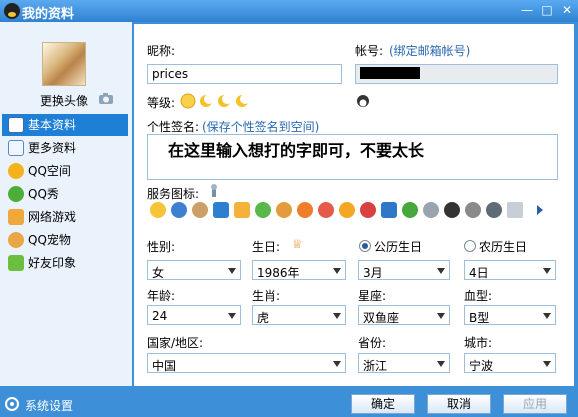 This screenshot has width=578, height=417. What do you see at coordinates (161, 247) in the screenshot?
I see `gender-label: 性别:` at bounding box center [161, 247].